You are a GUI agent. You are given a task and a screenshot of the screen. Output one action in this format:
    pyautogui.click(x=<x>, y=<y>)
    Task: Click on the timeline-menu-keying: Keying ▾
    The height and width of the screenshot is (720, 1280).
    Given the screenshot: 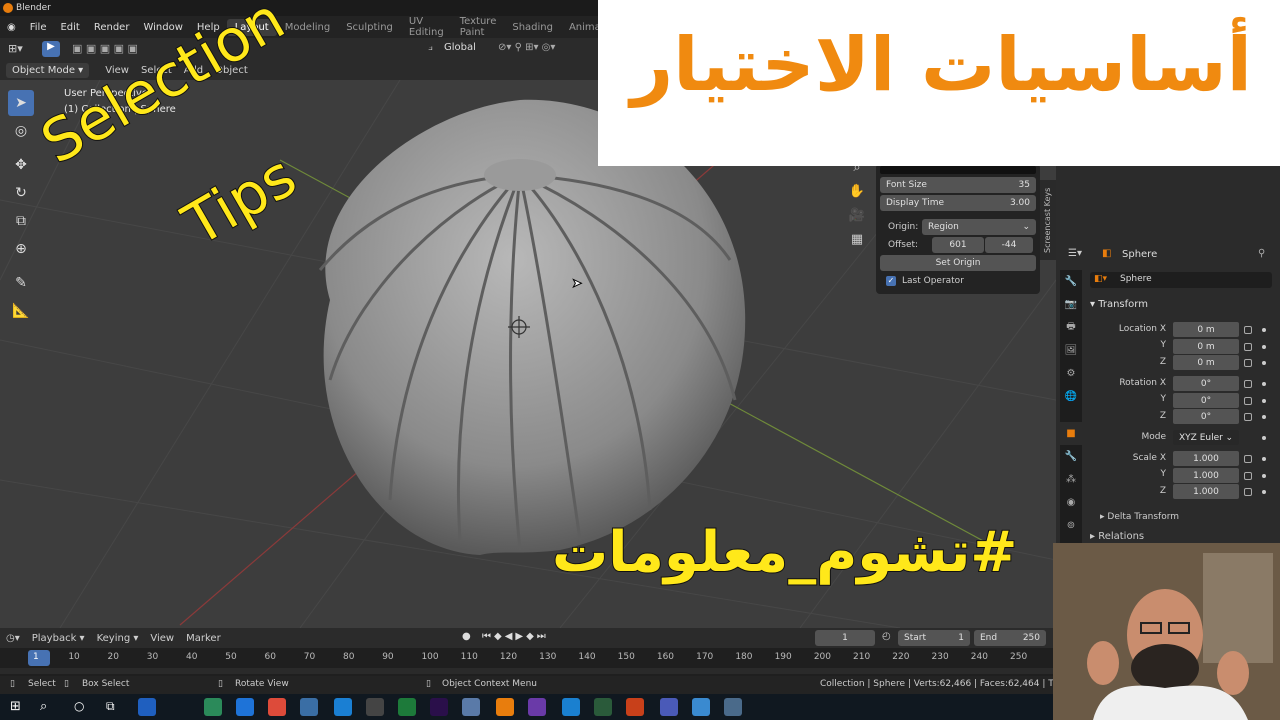 What is the action you would take?
    pyautogui.click(x=118, y=638)
    